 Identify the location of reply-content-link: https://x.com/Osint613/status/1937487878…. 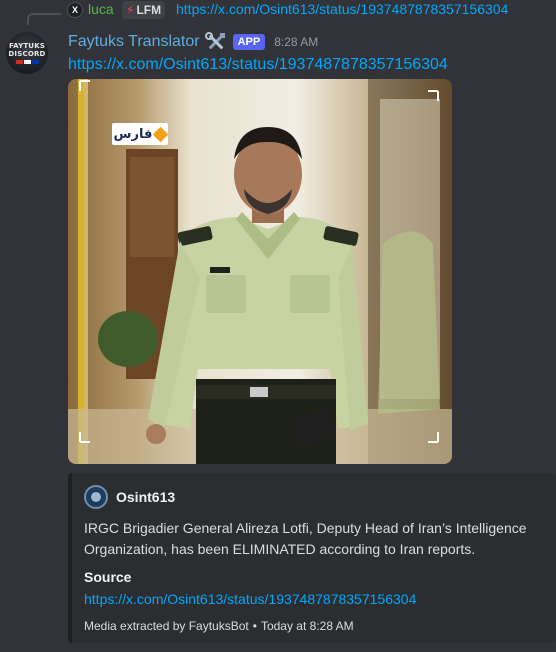
(342, 9).